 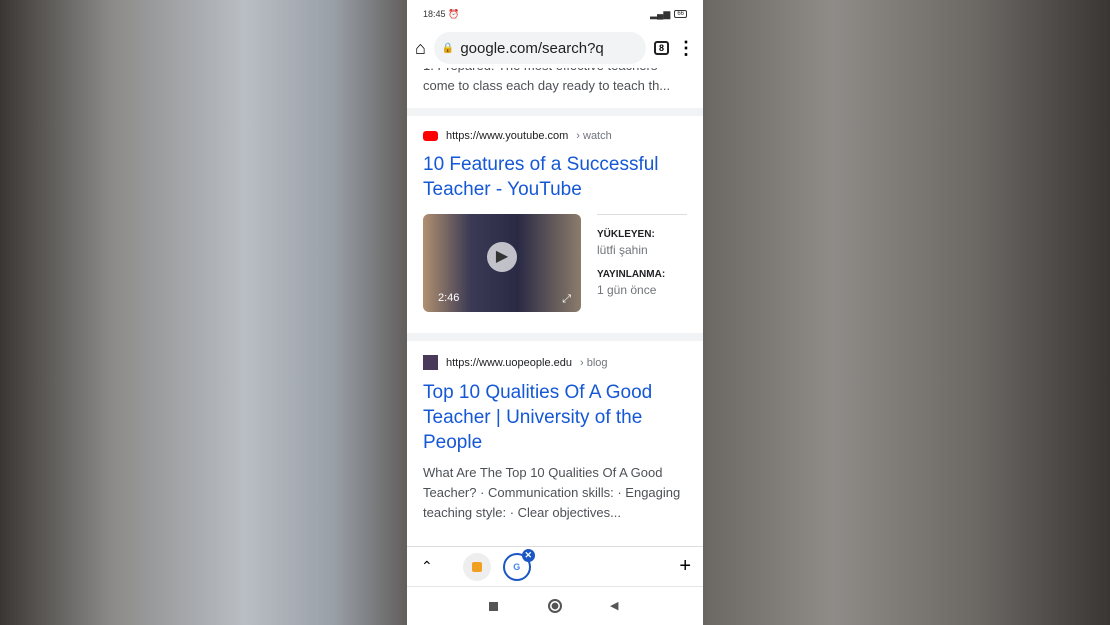 What do you see at coordinates (449, 298) in the screenshot?
I see `video-duration: 2:46` at bounding box center [449, 298].